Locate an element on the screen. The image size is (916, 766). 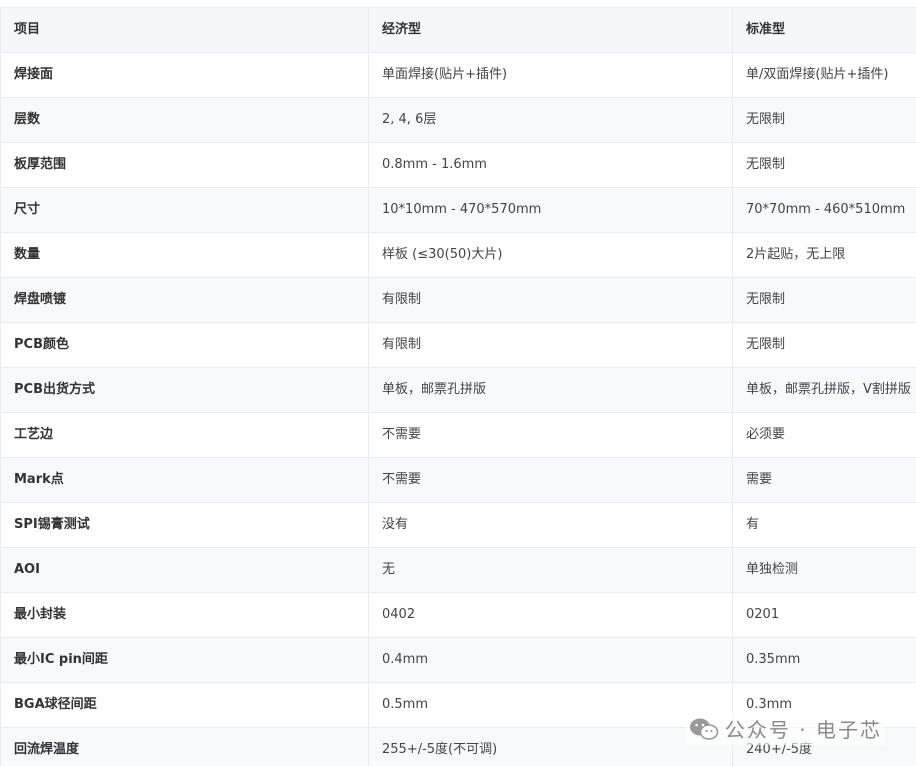
table-row: 最小IC pin间距 0.4mm 0.35mm is located at coordinates (458, 660).